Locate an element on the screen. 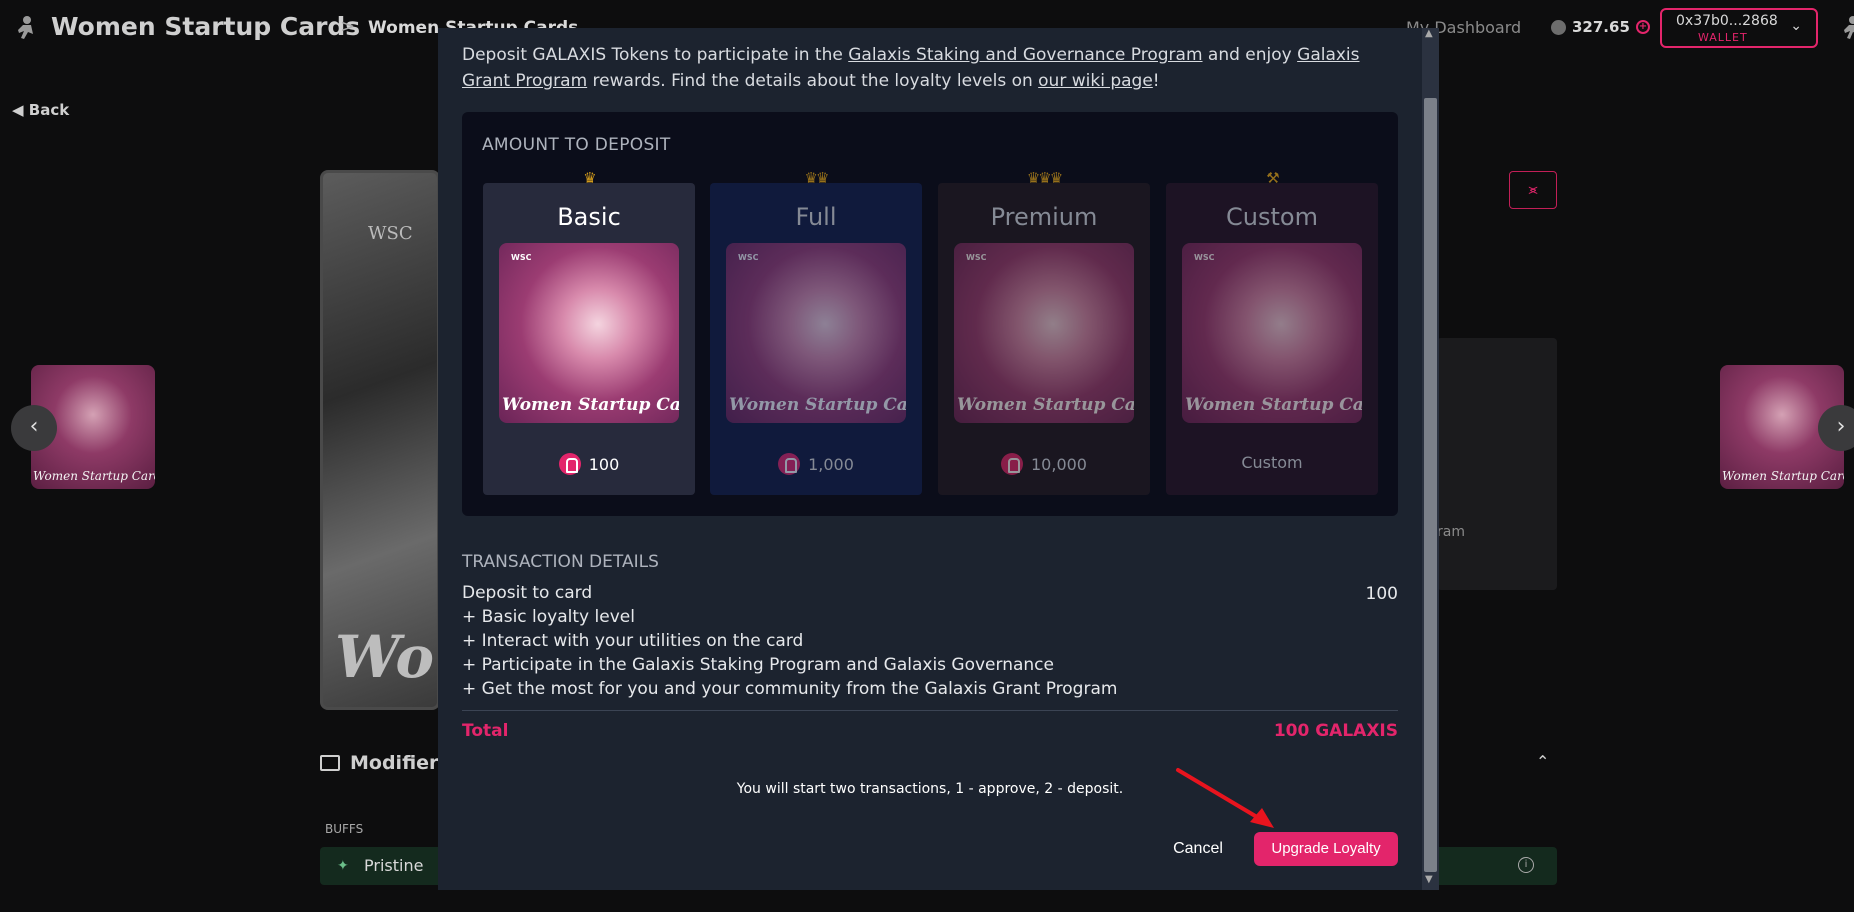 The height and width of the screenshot is (912, 1854). tier-price: 10,000 is located at coordinates (1044, 464).